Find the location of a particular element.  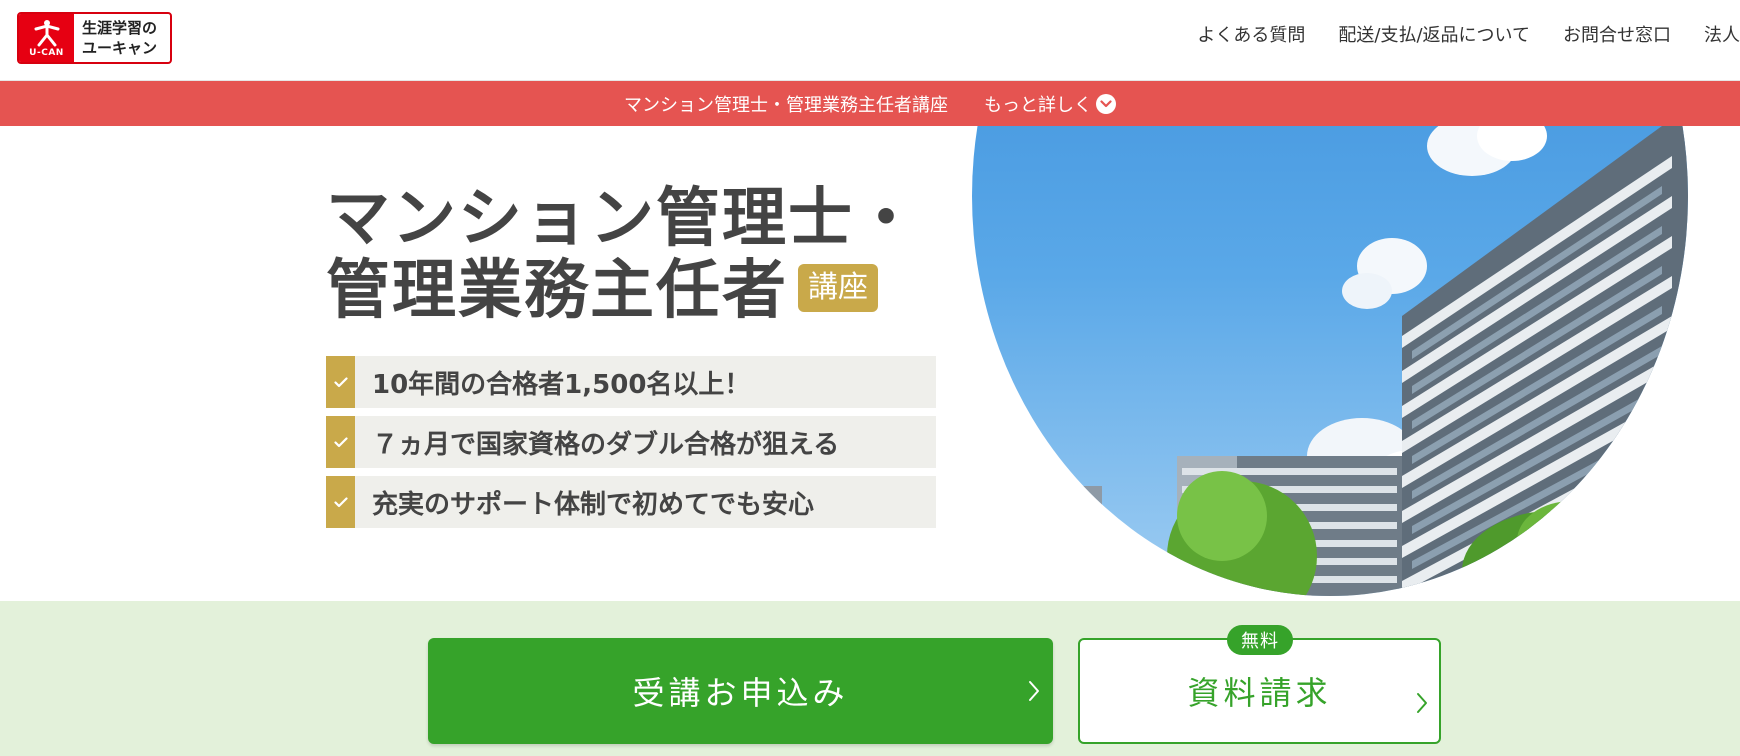

nav-corporate-link: 法人 is located at coordinates (1722, 36).